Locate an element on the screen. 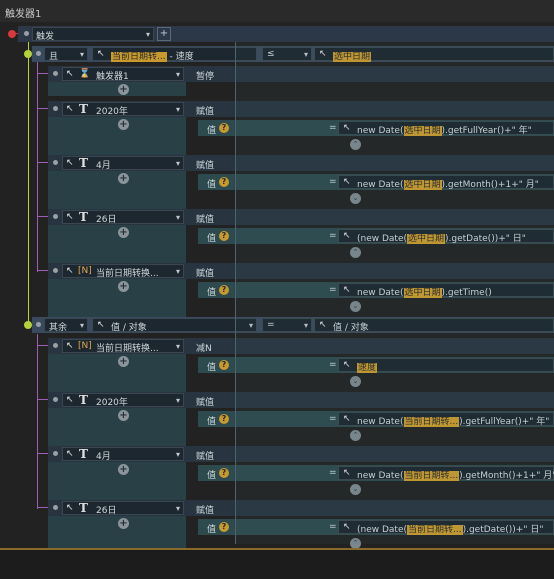 The image size is (554, 579). else-node-dot is located at coordinates (28, 325).